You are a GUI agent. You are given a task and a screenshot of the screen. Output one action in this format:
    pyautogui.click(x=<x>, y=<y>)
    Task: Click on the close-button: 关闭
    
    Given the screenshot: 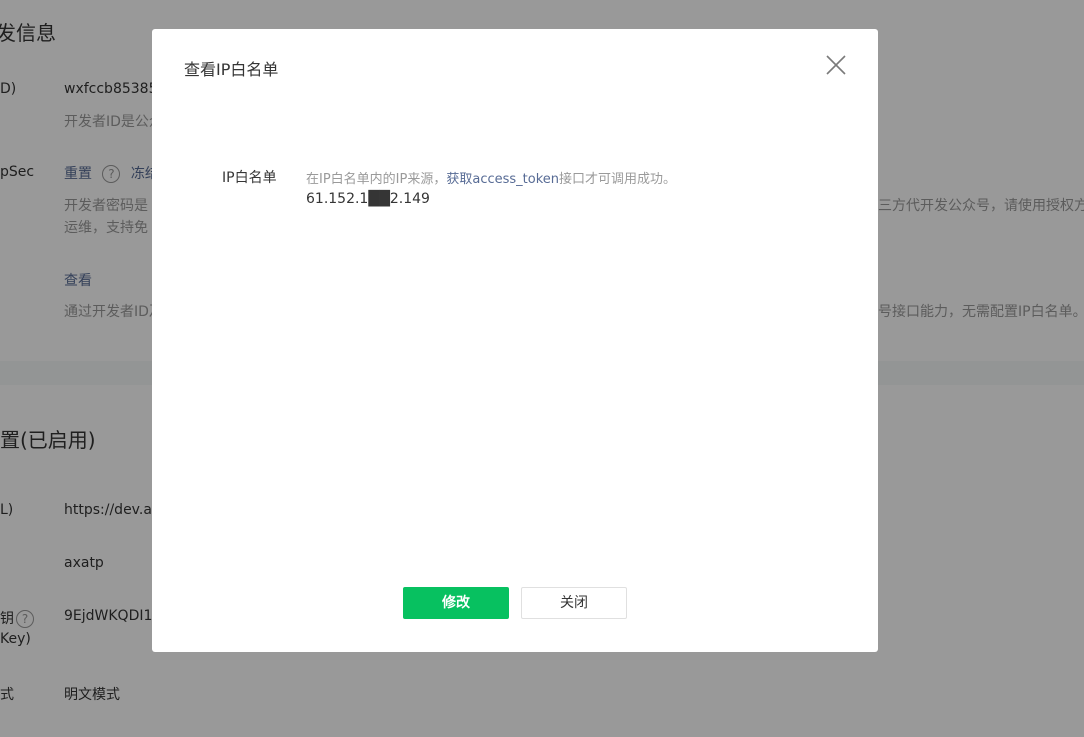 What is the action you would take?
    pyautogui.click(x=574, y=603)
    